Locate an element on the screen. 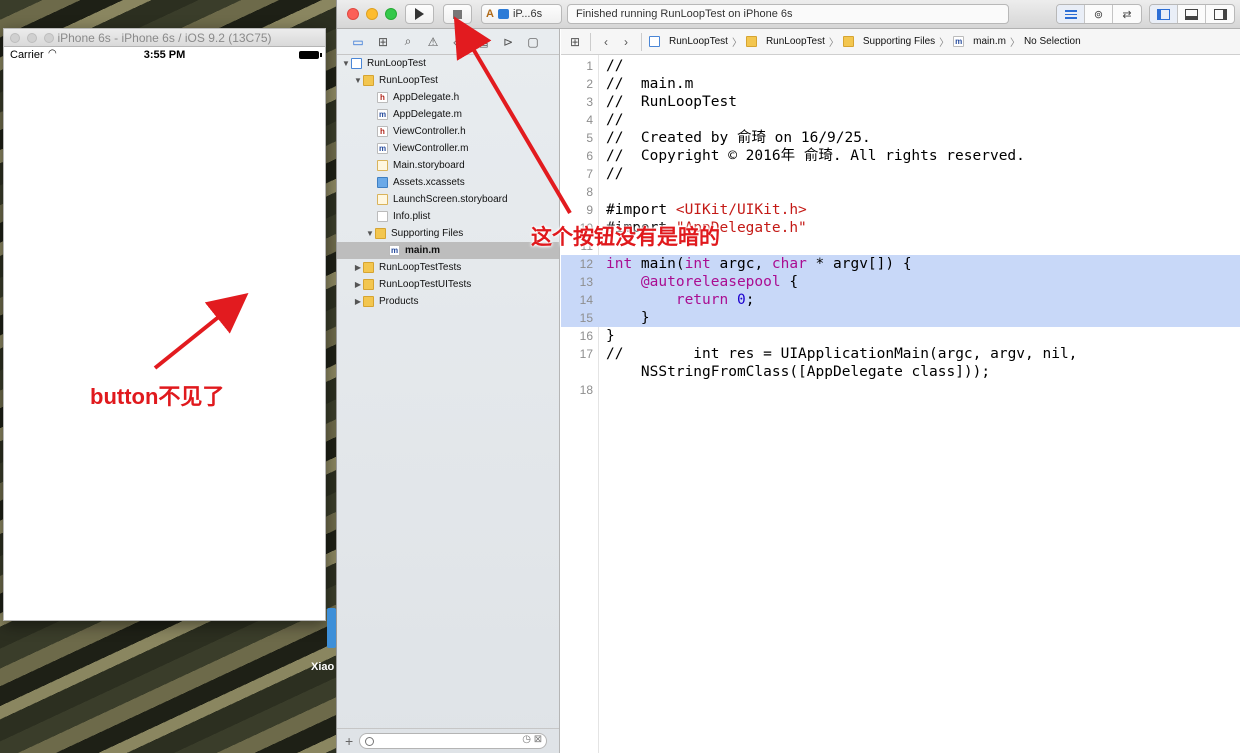 The width and height of the screenshot is (1240, 753). desktop-app-icon is located at coordinates (331, 628).